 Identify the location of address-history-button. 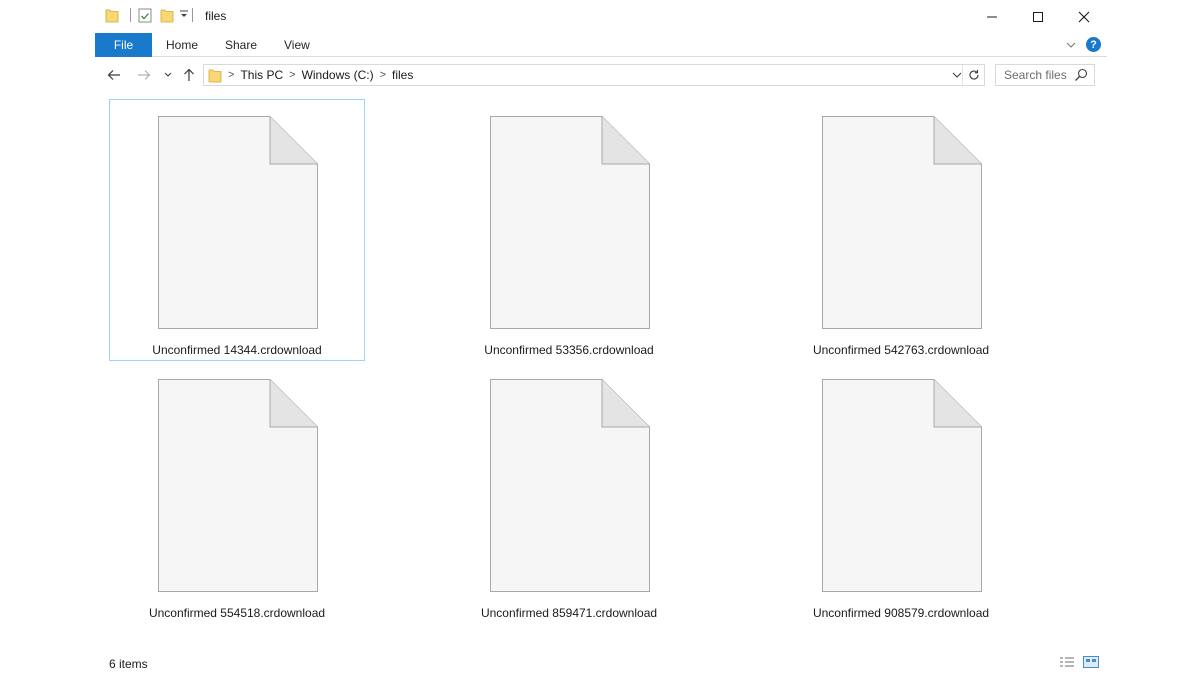
(957, 76).